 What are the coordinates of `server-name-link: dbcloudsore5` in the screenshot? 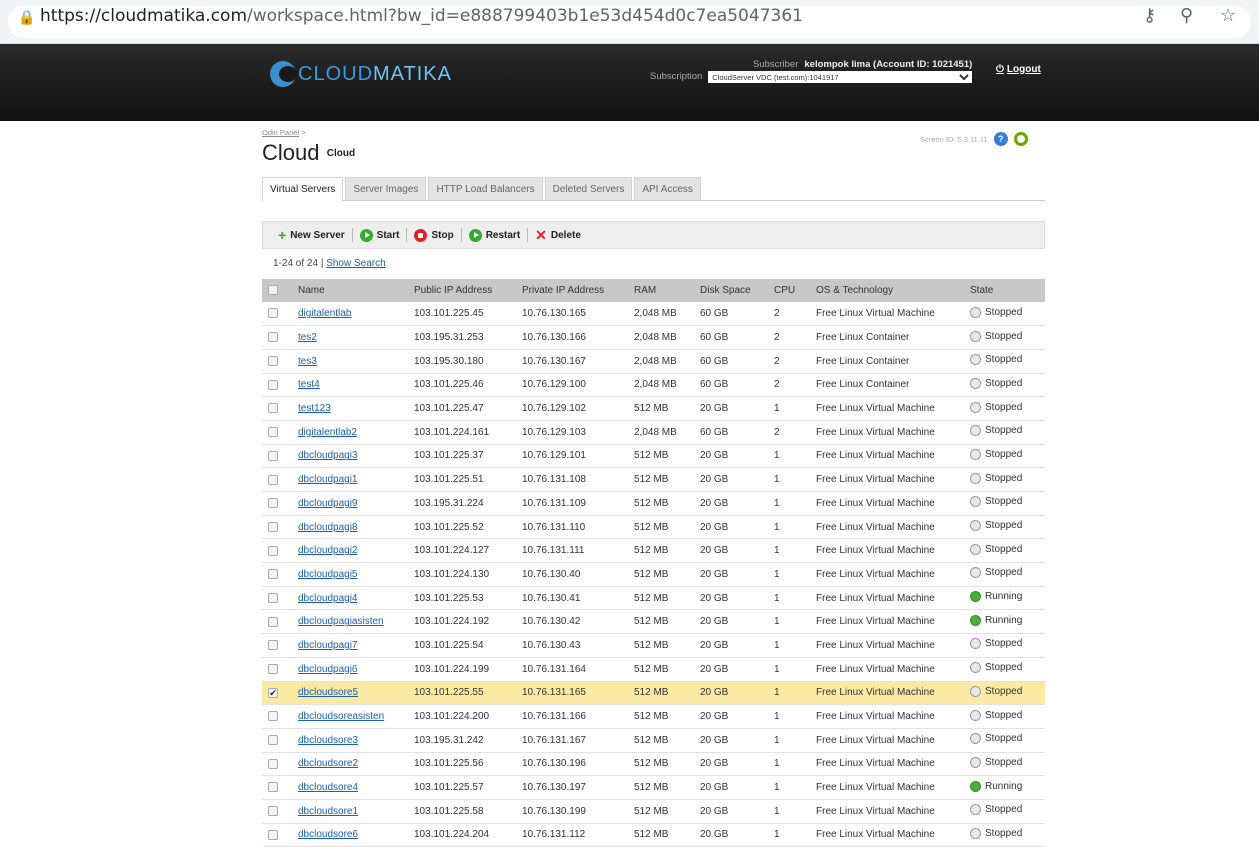 It's located at (328, 692).